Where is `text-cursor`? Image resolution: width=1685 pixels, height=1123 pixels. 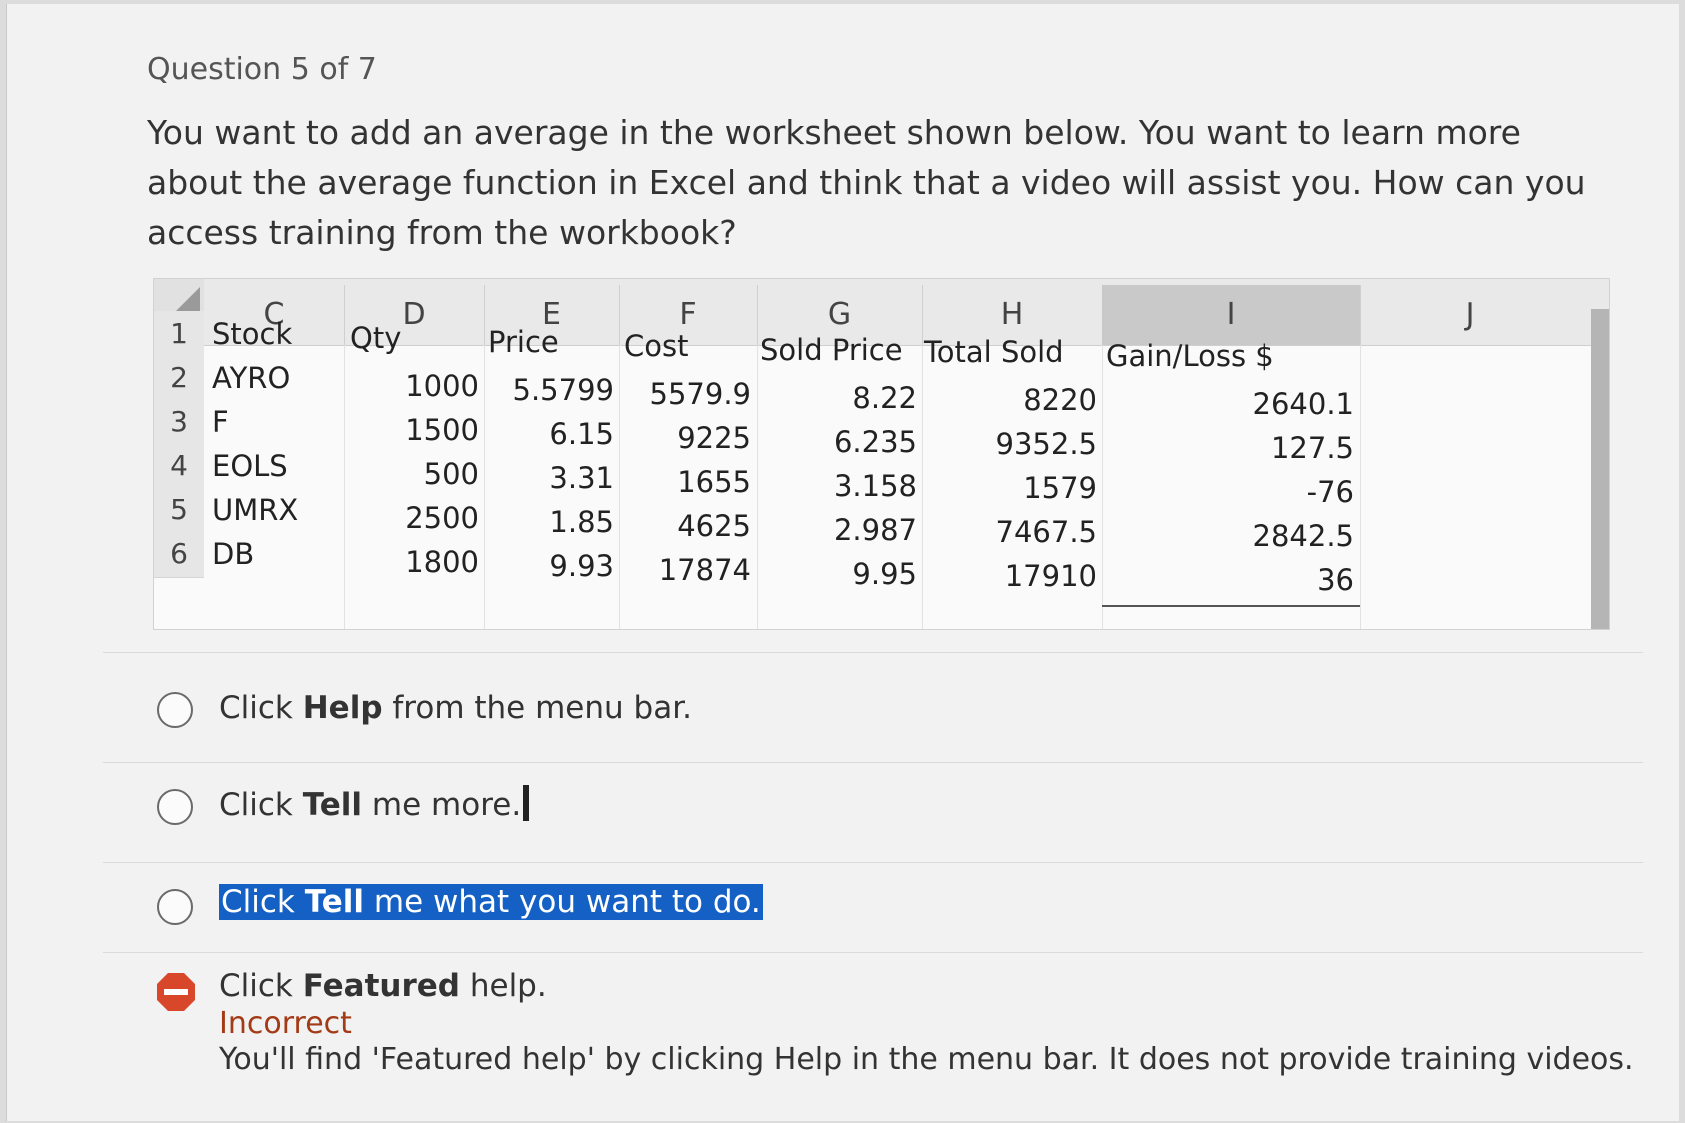 text-cursor is located at coordinates (526, 803).